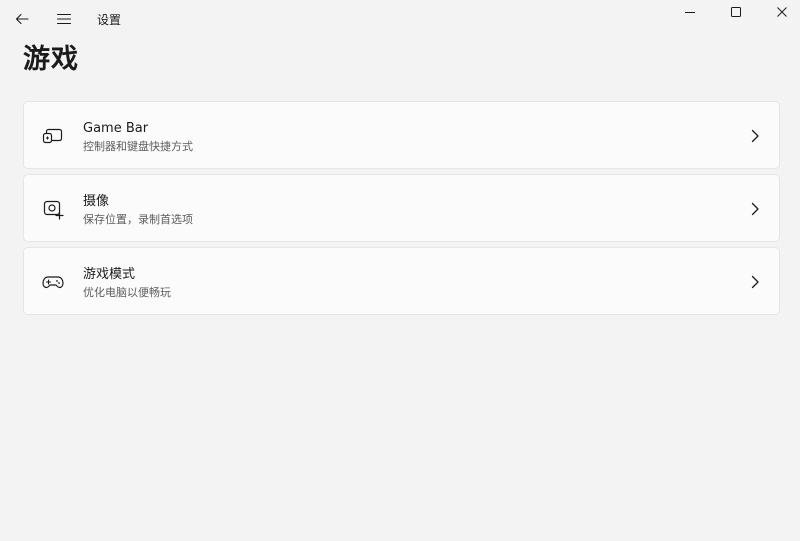  Describe the element at coordinates (109, 20) in the screenshot. I see `app-title: 设置` at that location.